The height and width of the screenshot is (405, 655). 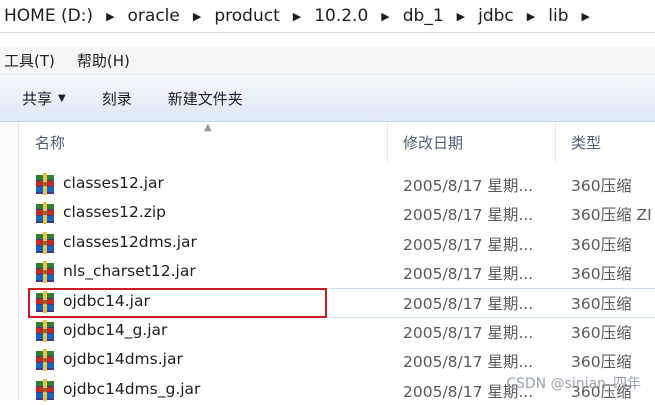 What do you see at coordinates (33, 60) in the screenshot?
I see `menu-tools: 工具(T)` at bounding box center [33, 60].